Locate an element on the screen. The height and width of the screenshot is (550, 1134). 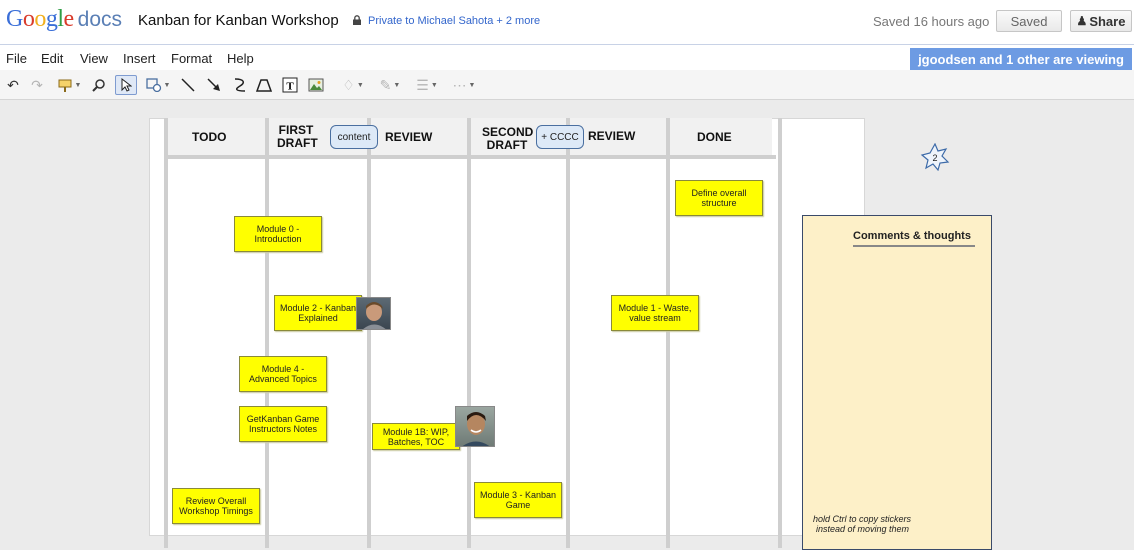
line-icon is located at coordinates (188, 85).